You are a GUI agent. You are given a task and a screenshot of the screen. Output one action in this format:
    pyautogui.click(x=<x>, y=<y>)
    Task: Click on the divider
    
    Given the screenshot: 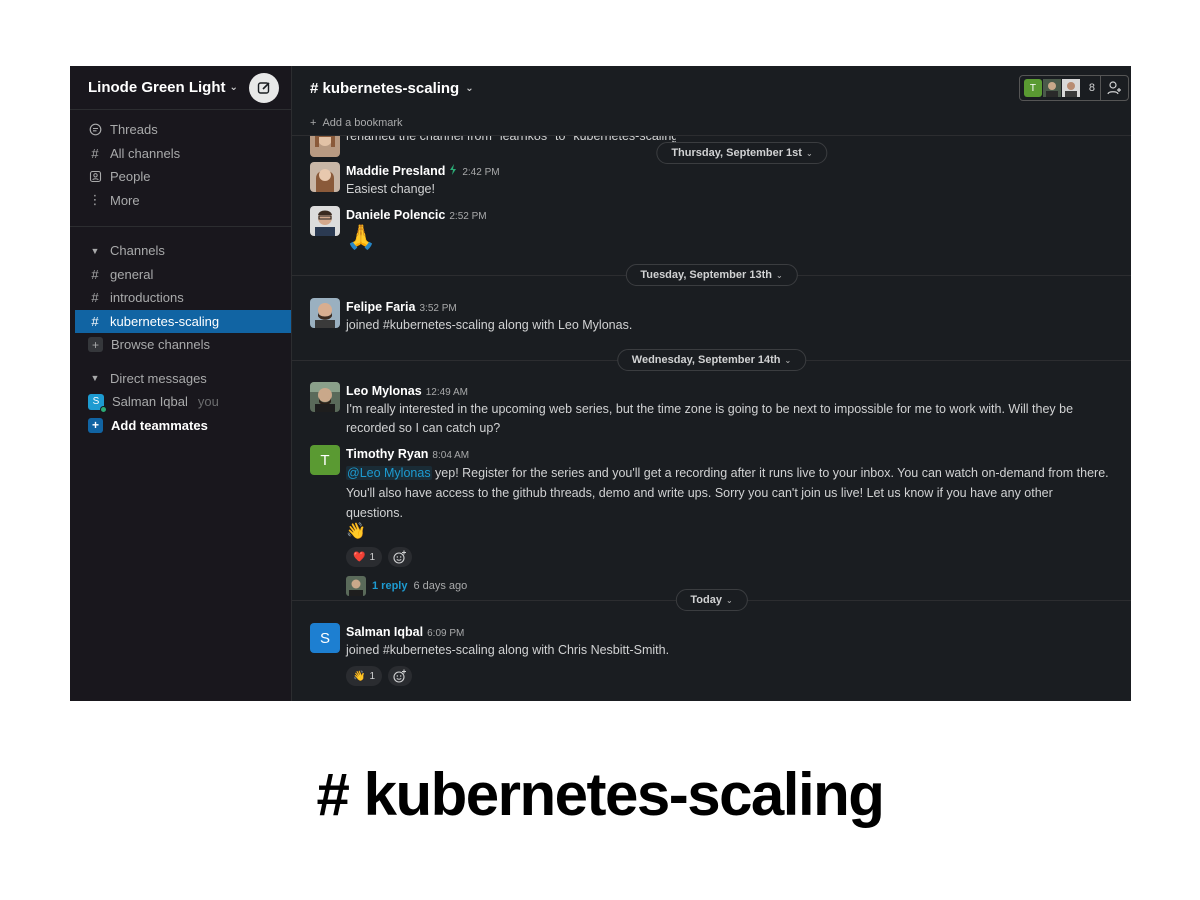 What is the action you would take?
    pyautogui.click(x=180, y=226)
    